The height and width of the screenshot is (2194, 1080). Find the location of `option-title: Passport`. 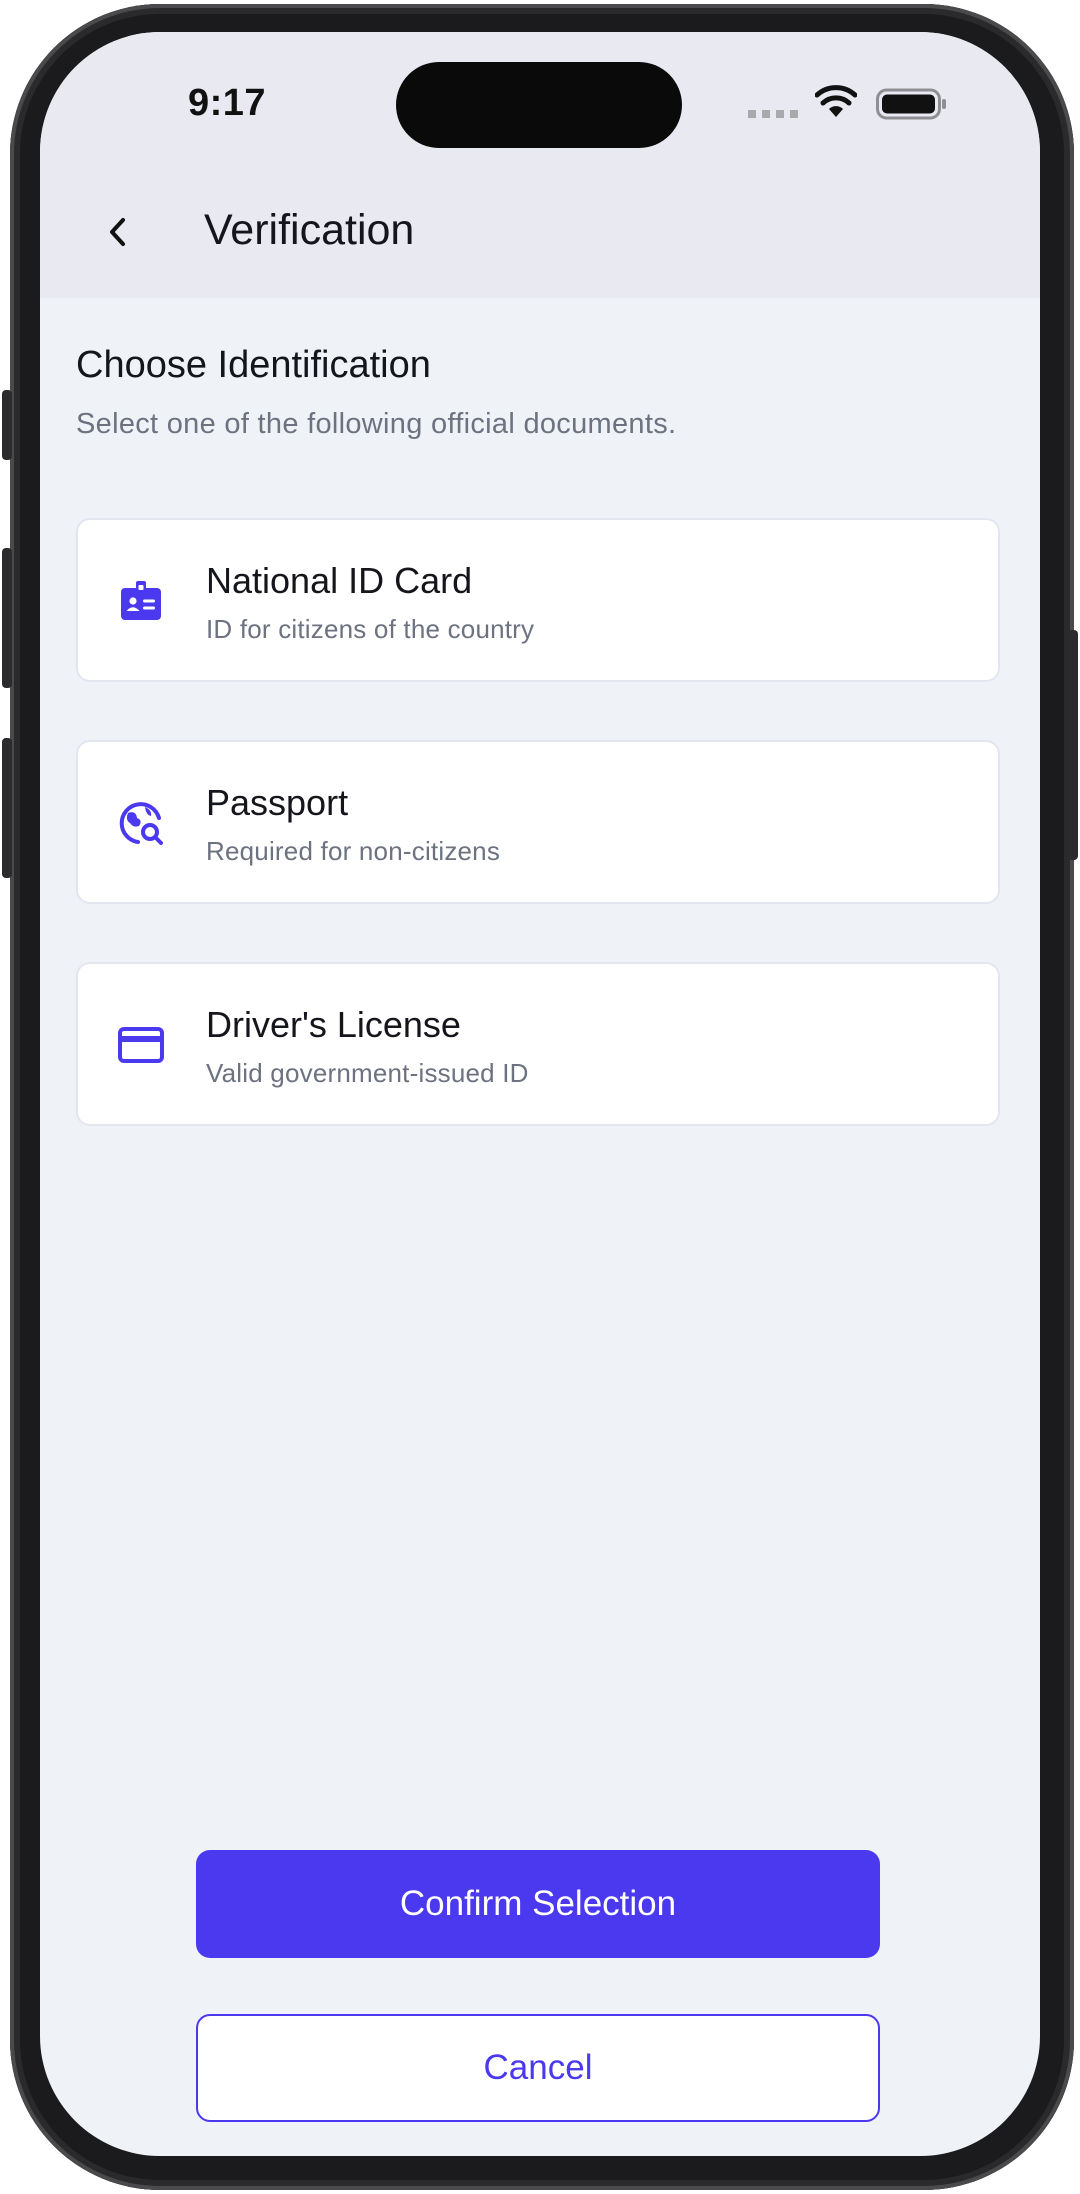

option-title: Passport is located at coordinates (277, 802).